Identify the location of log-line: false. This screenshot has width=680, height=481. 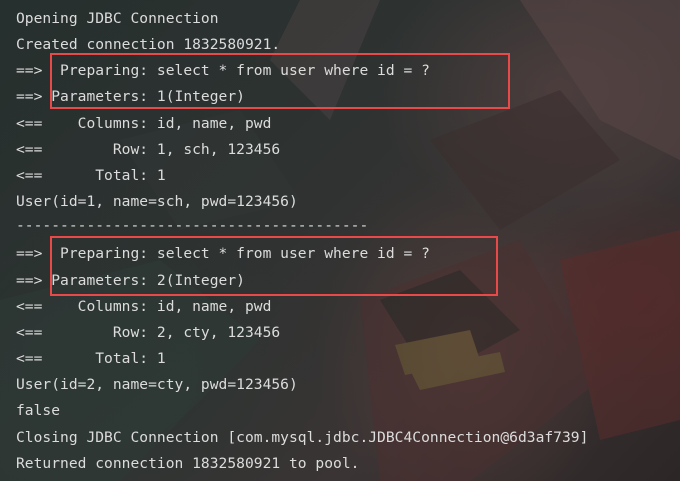
(38, 410).